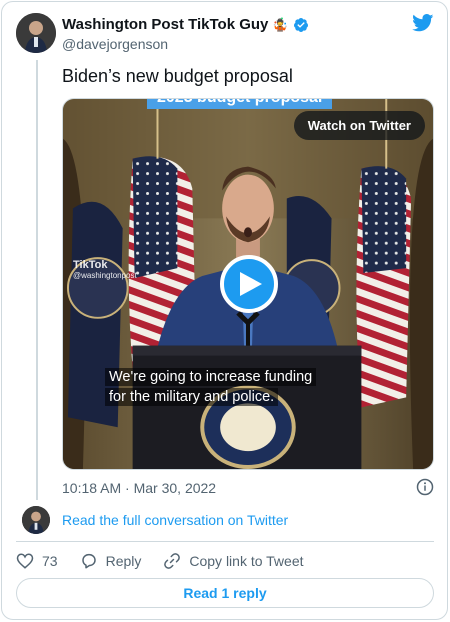 This screenshot has width=450, height=622. Describe the element at coordinates (88, 561) in the screenshot. I see `reply-icon` at that location.